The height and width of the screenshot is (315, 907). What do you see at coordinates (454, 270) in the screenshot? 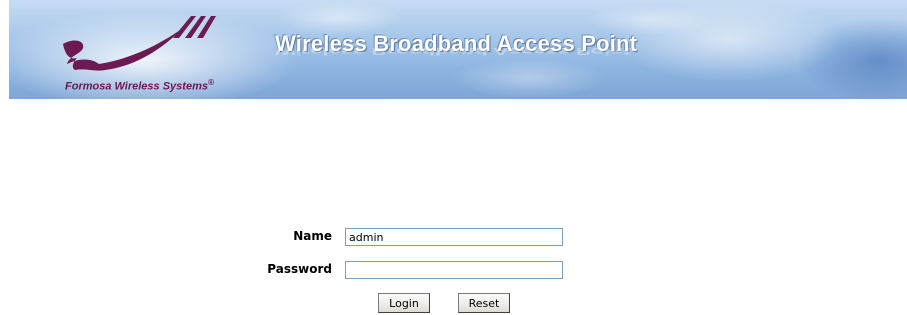
I see `password-input` at bounding box center [454, 270].